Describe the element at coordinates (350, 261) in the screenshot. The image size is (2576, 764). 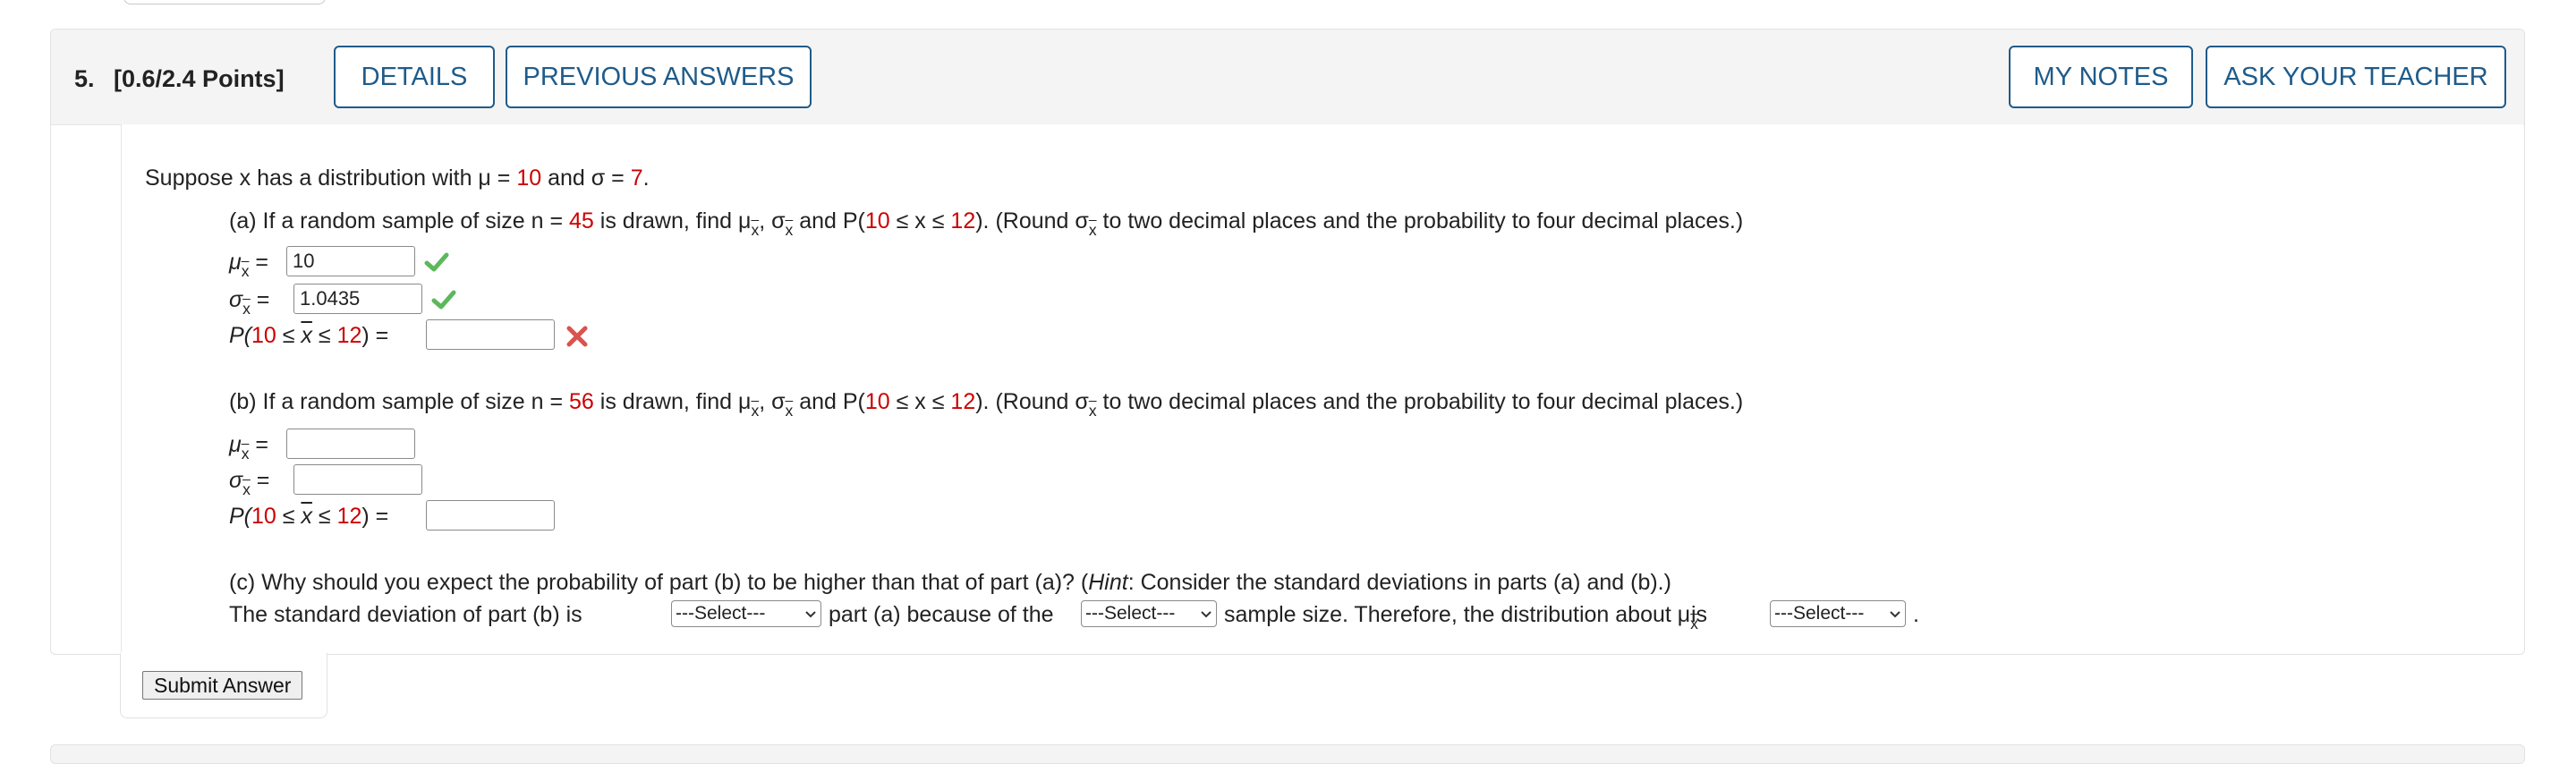
I see `part-a-mu-input` at that location.